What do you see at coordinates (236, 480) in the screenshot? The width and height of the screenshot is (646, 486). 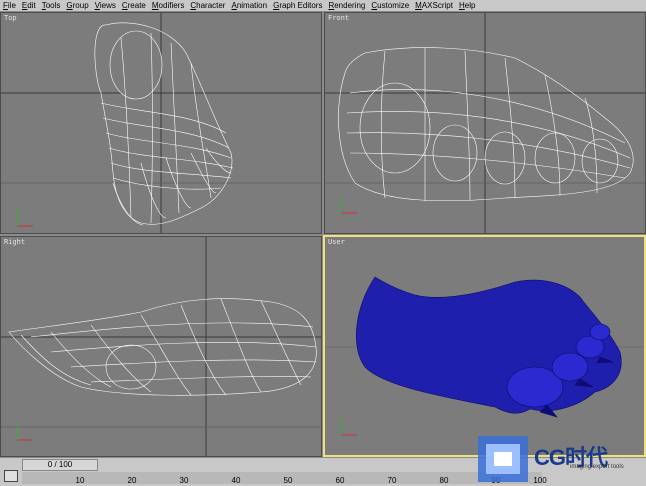 I see `tick-label: 40` at bounding box center [236, 480].